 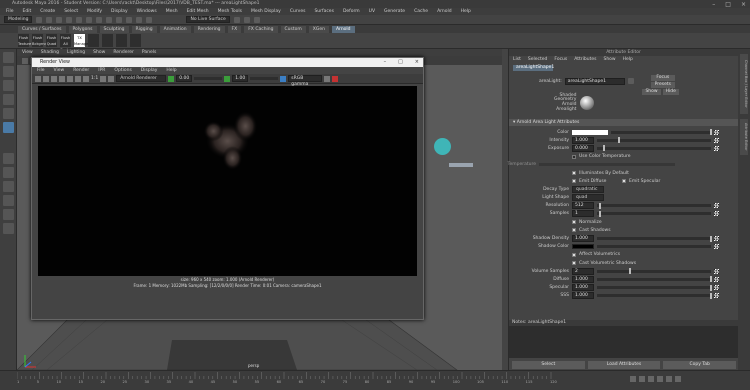 I want to click on exposure-slider, so click(x=208, y=78).